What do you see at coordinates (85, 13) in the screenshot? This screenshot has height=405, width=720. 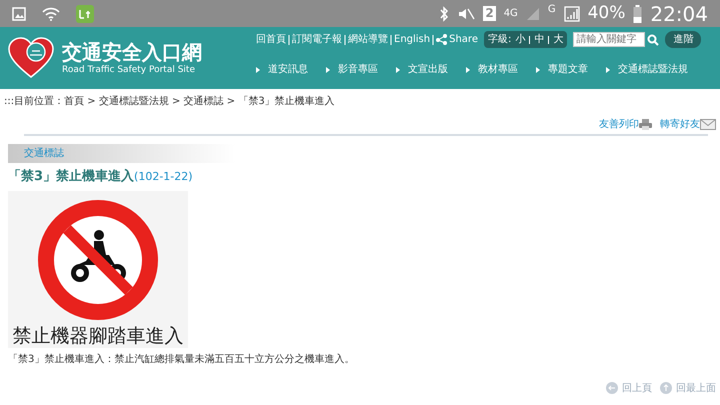 I see `app-icon` at bounding box center [85, 13].